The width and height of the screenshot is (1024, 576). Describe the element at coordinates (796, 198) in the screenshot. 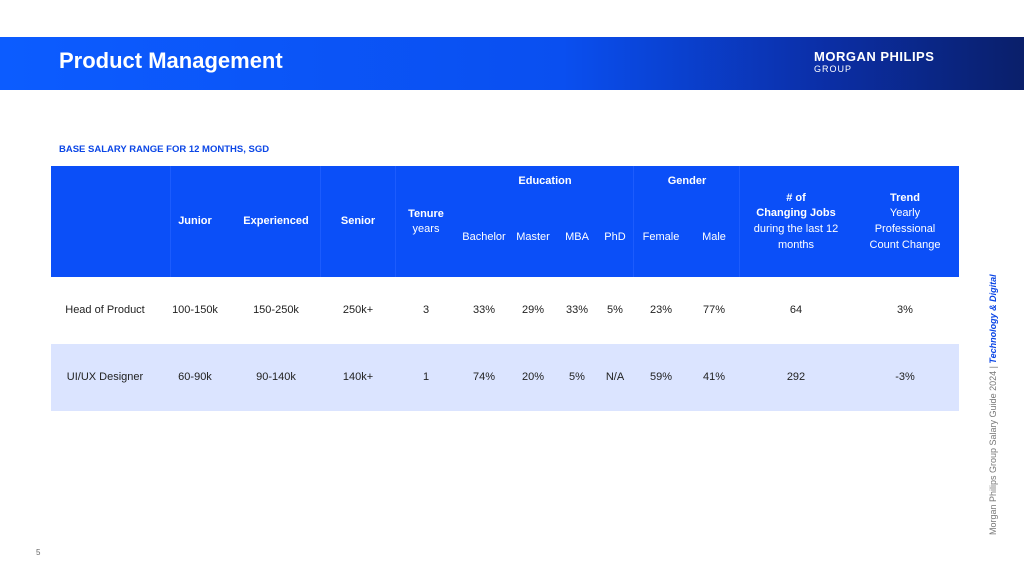

I see `header-changing-jobs-line1: # of` at that location.